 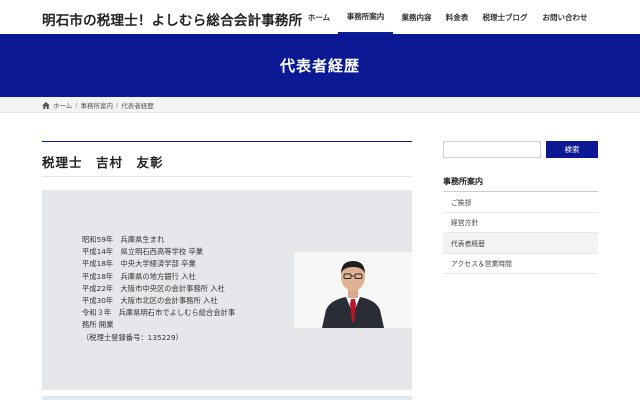 I want to click on nav-home: ホーム, so click(x=319, y=17).